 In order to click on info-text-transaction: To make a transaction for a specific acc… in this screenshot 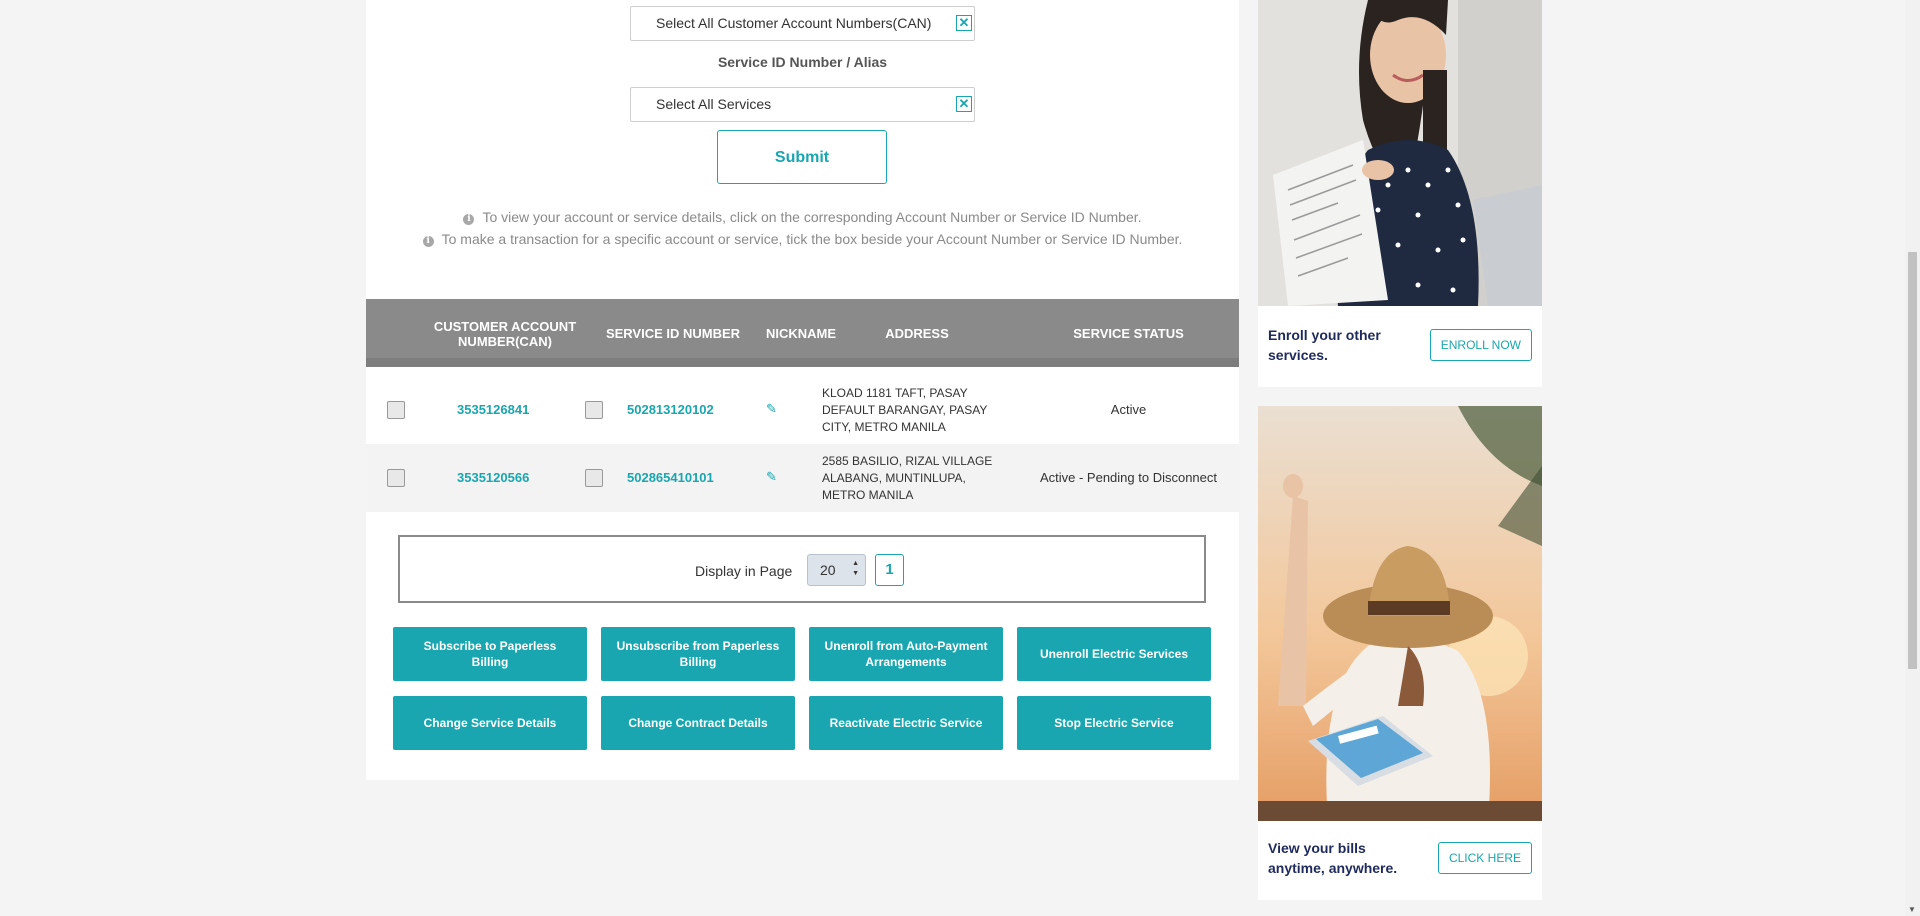, I will do `click(812, 239)`.